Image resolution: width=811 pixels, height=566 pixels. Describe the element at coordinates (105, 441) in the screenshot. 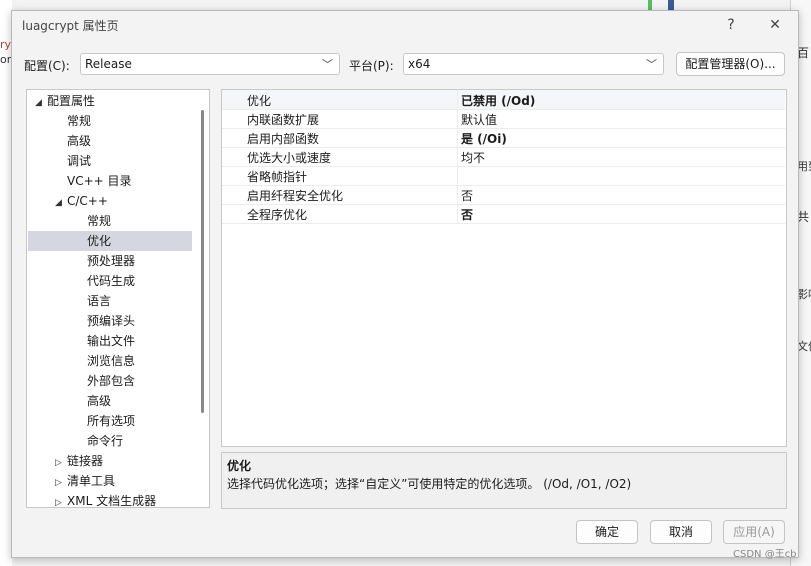

I see `tree-item-label: 命令行` at that location.